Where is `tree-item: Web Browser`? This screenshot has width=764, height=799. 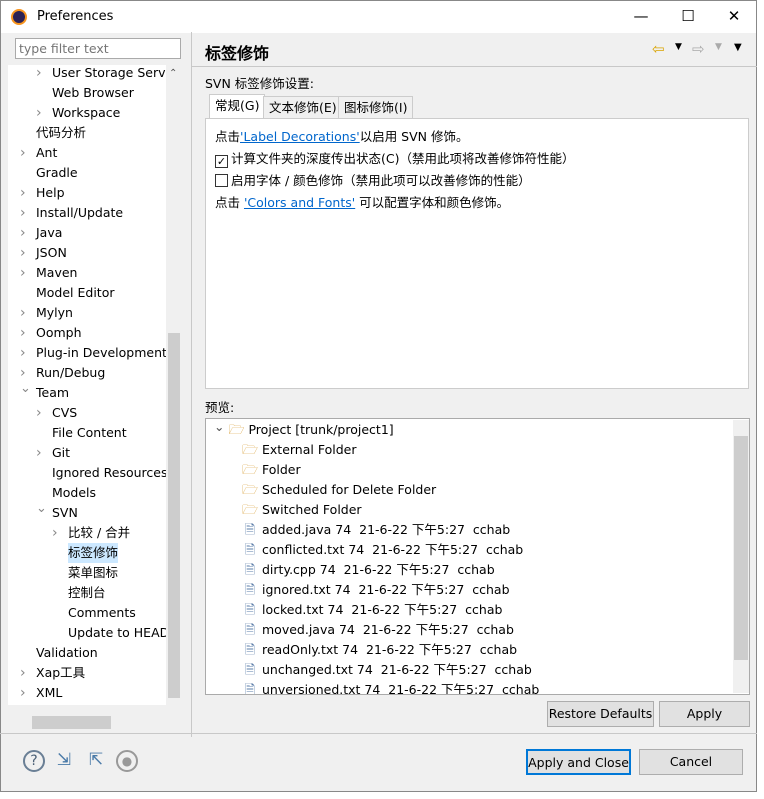 tree-item: Web Browser is located at coordinates (93, 93).